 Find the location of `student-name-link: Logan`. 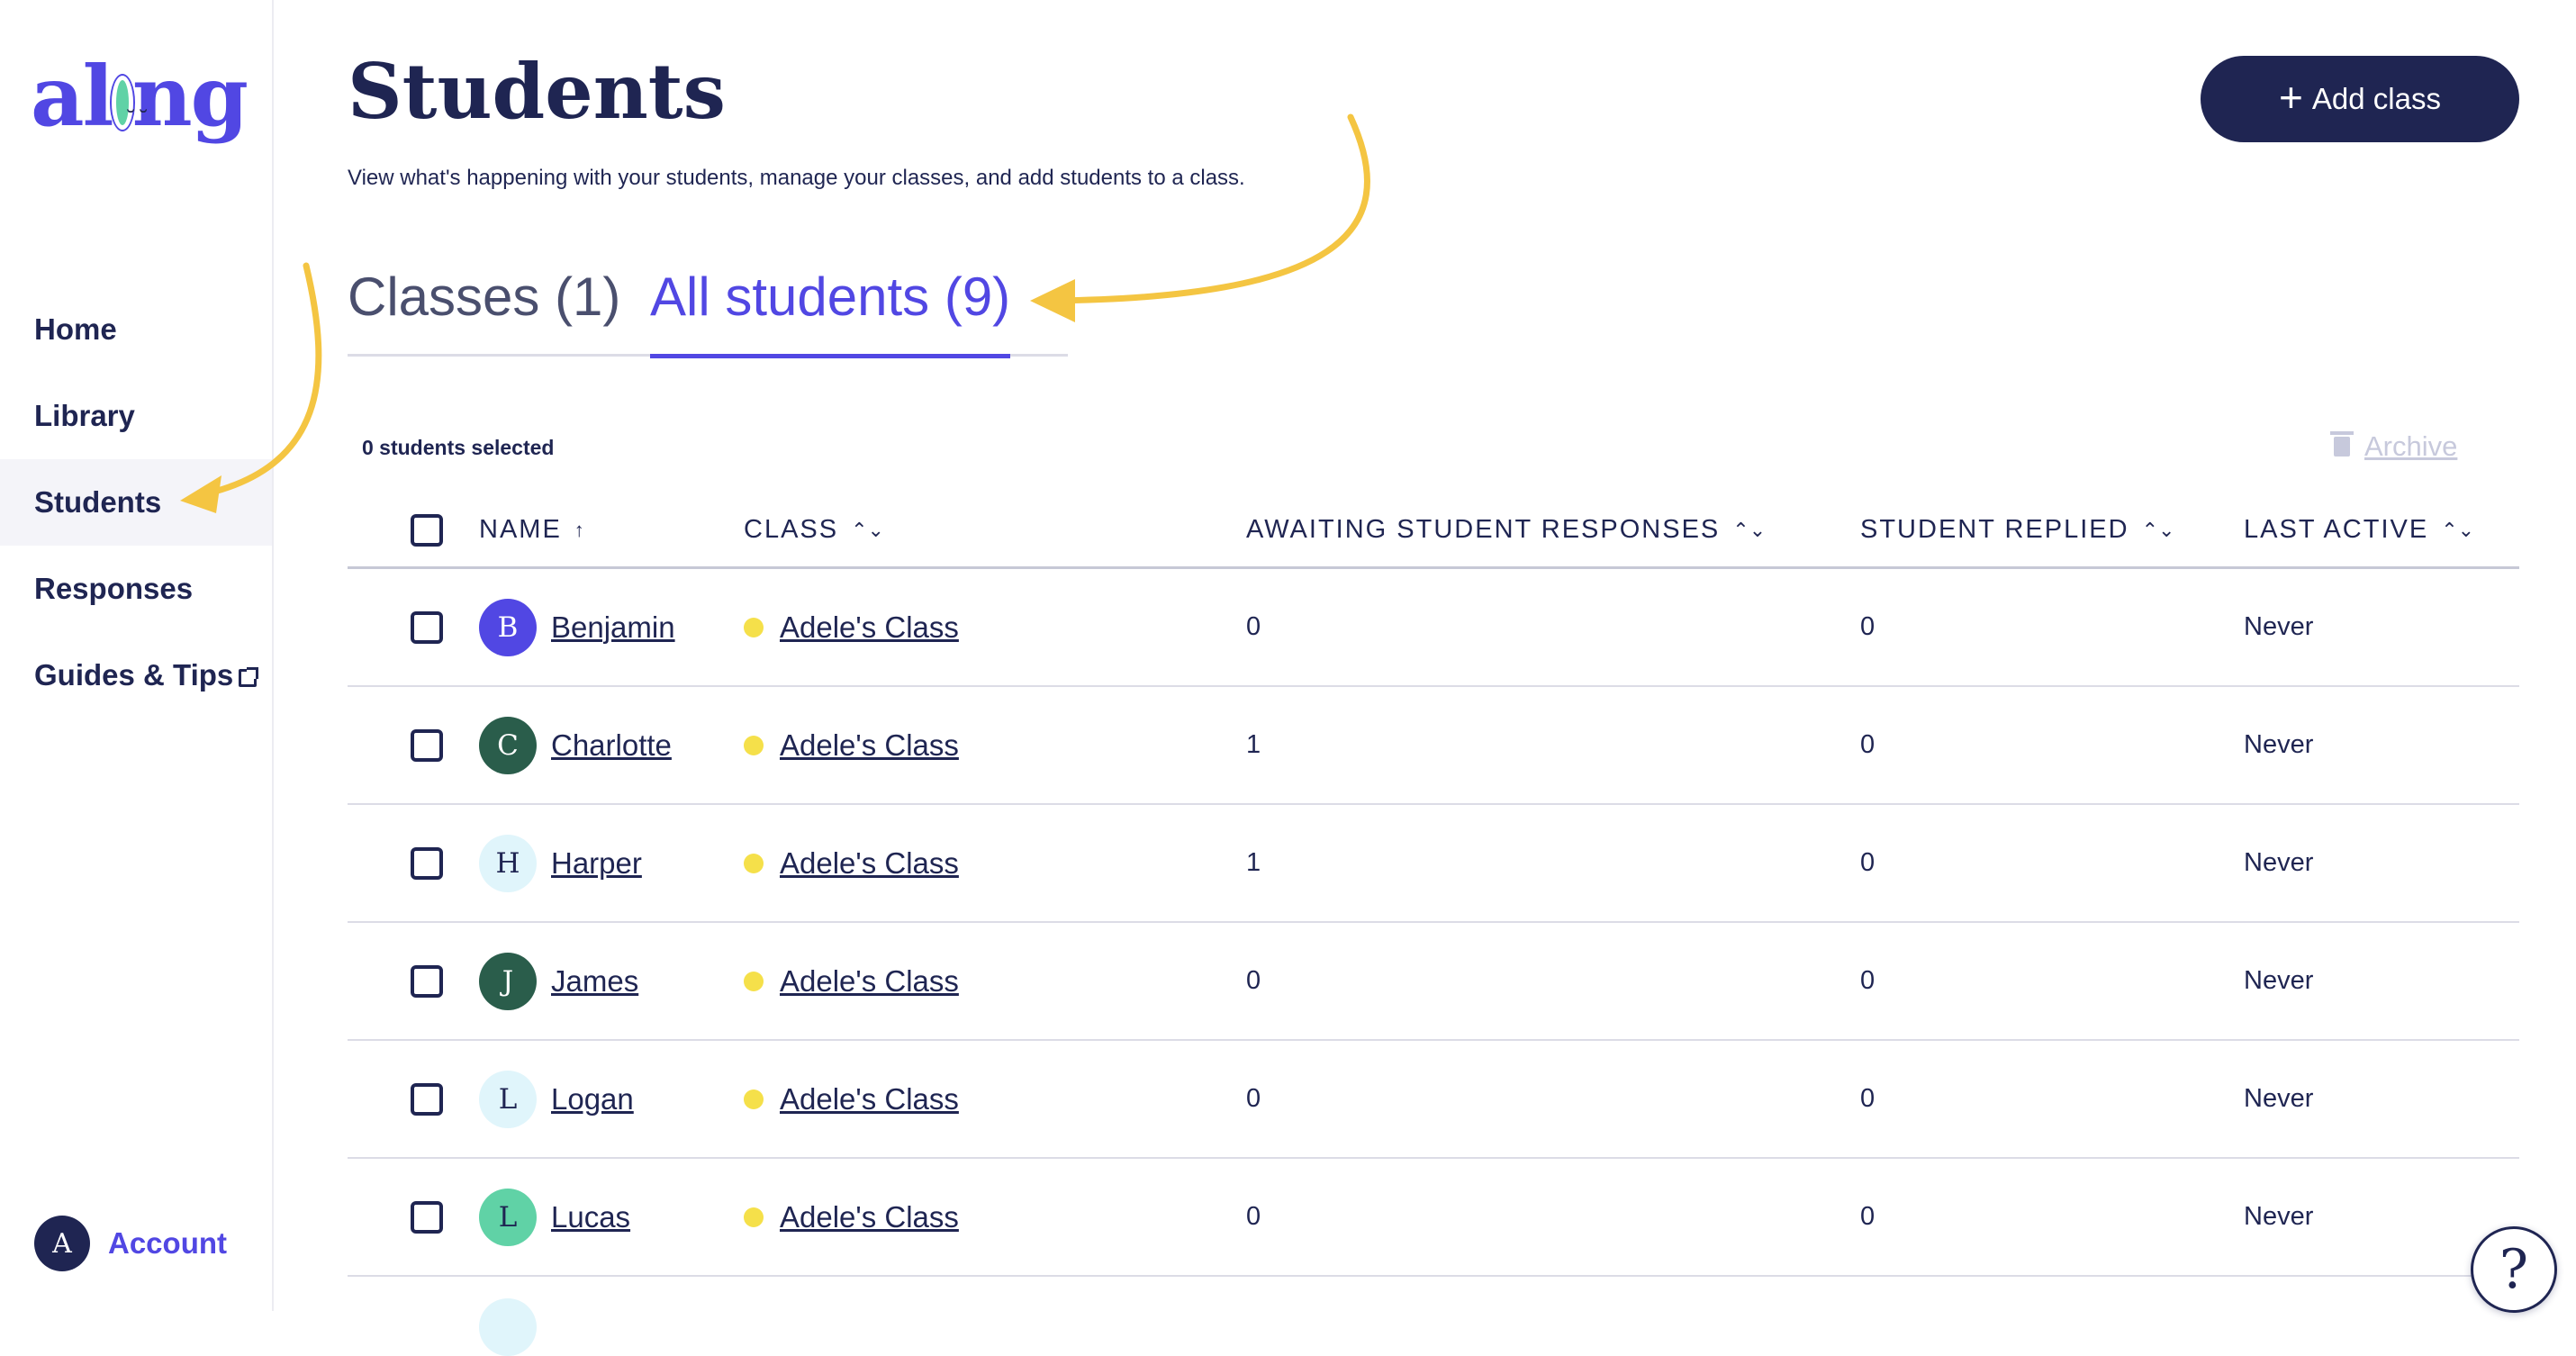

student-name-link: Logan is located at coordinates (592, 1099).